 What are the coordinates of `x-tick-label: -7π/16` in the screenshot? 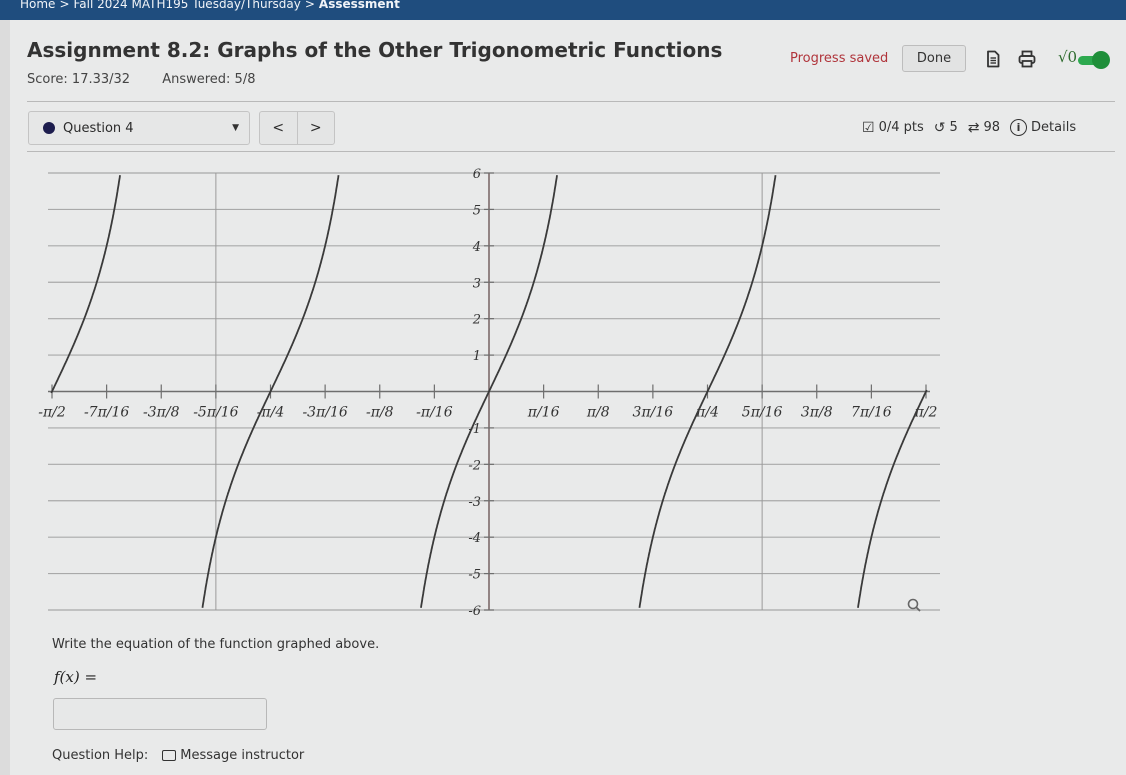 It's located at (106, 413).